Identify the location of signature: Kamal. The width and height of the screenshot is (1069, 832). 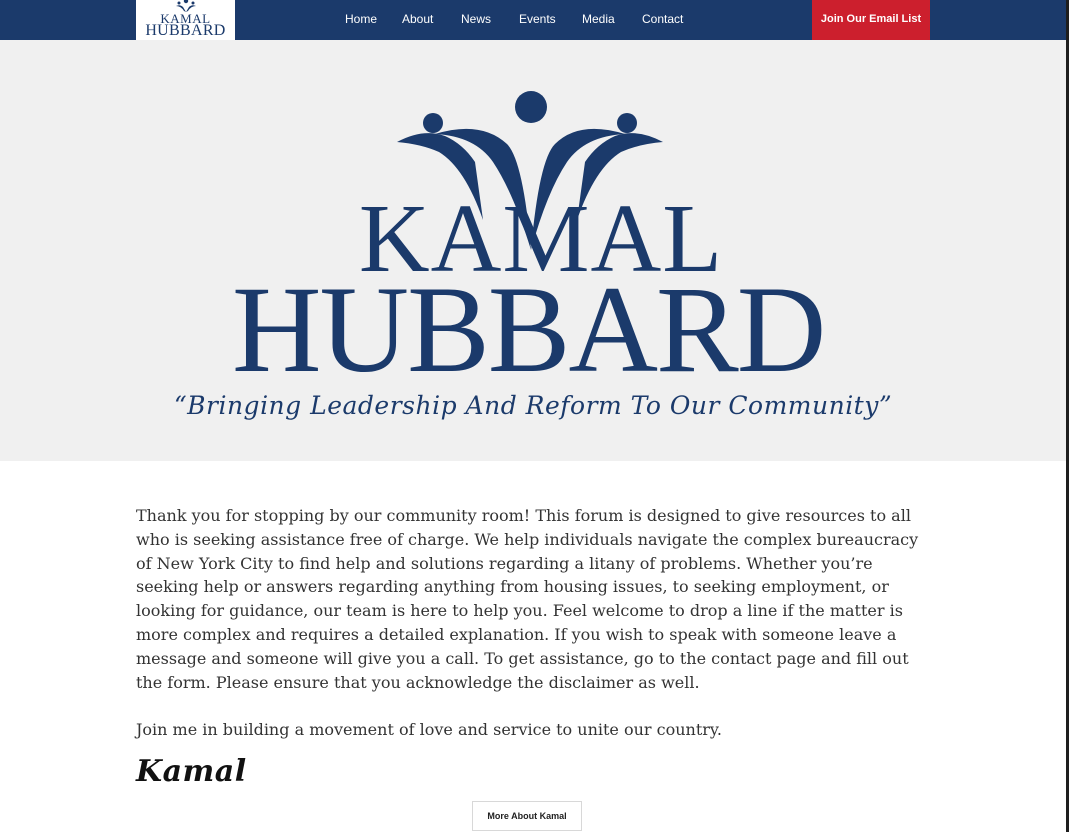
(191, 771).